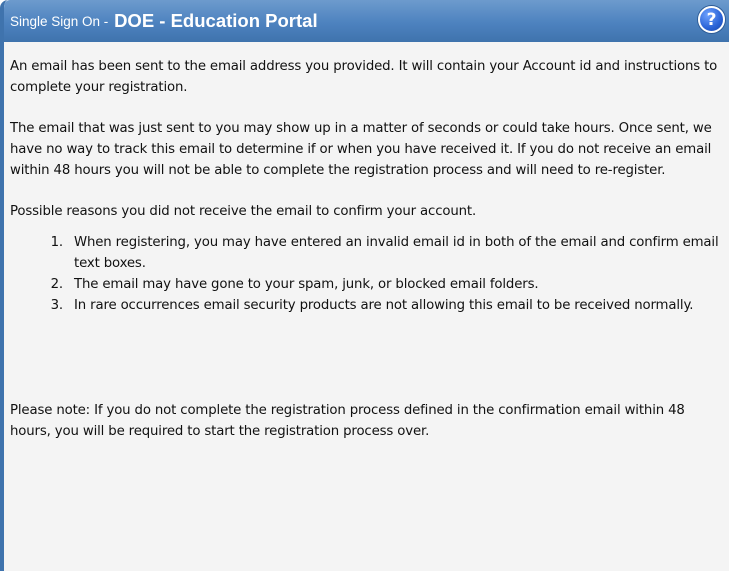 The image size is (729, 571). Describe the element at coordinates (216, 20) in the screenshot. I see `page-title: DOE - Education Portal` at that location.